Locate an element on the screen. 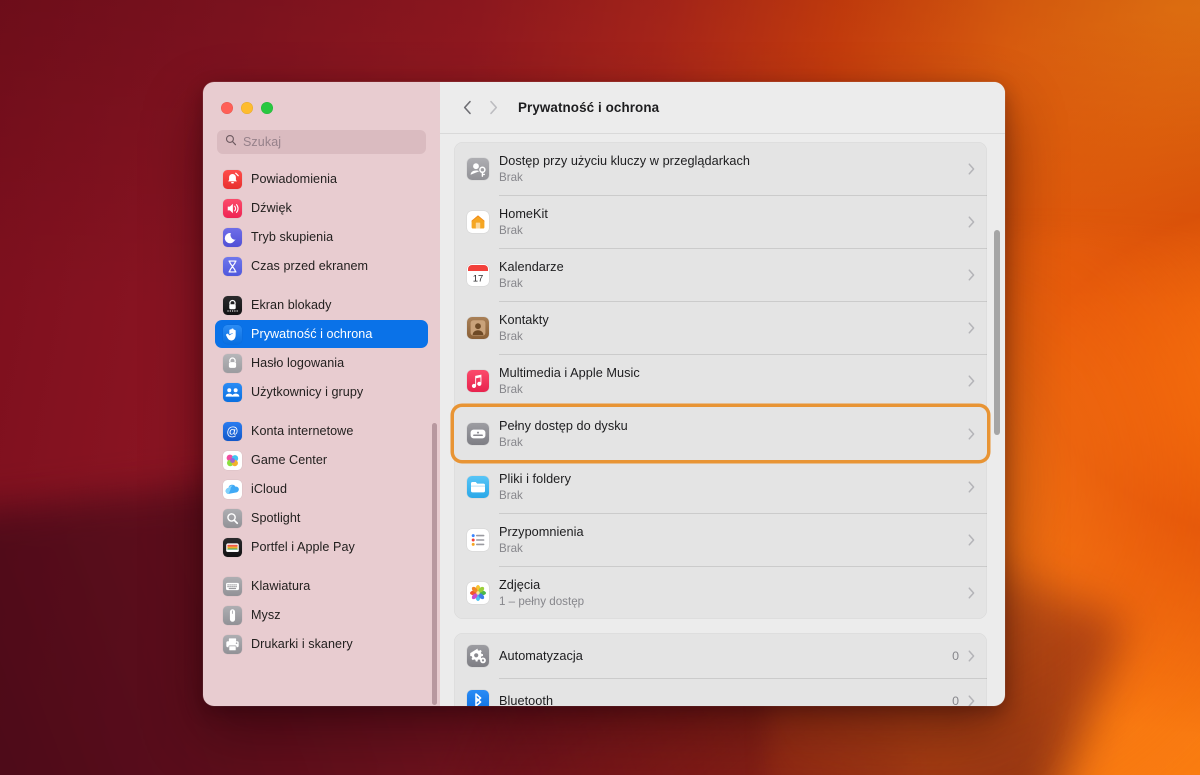  sidebar-item-klawiatura: Klawiatura is located at coordinates (321, 586).